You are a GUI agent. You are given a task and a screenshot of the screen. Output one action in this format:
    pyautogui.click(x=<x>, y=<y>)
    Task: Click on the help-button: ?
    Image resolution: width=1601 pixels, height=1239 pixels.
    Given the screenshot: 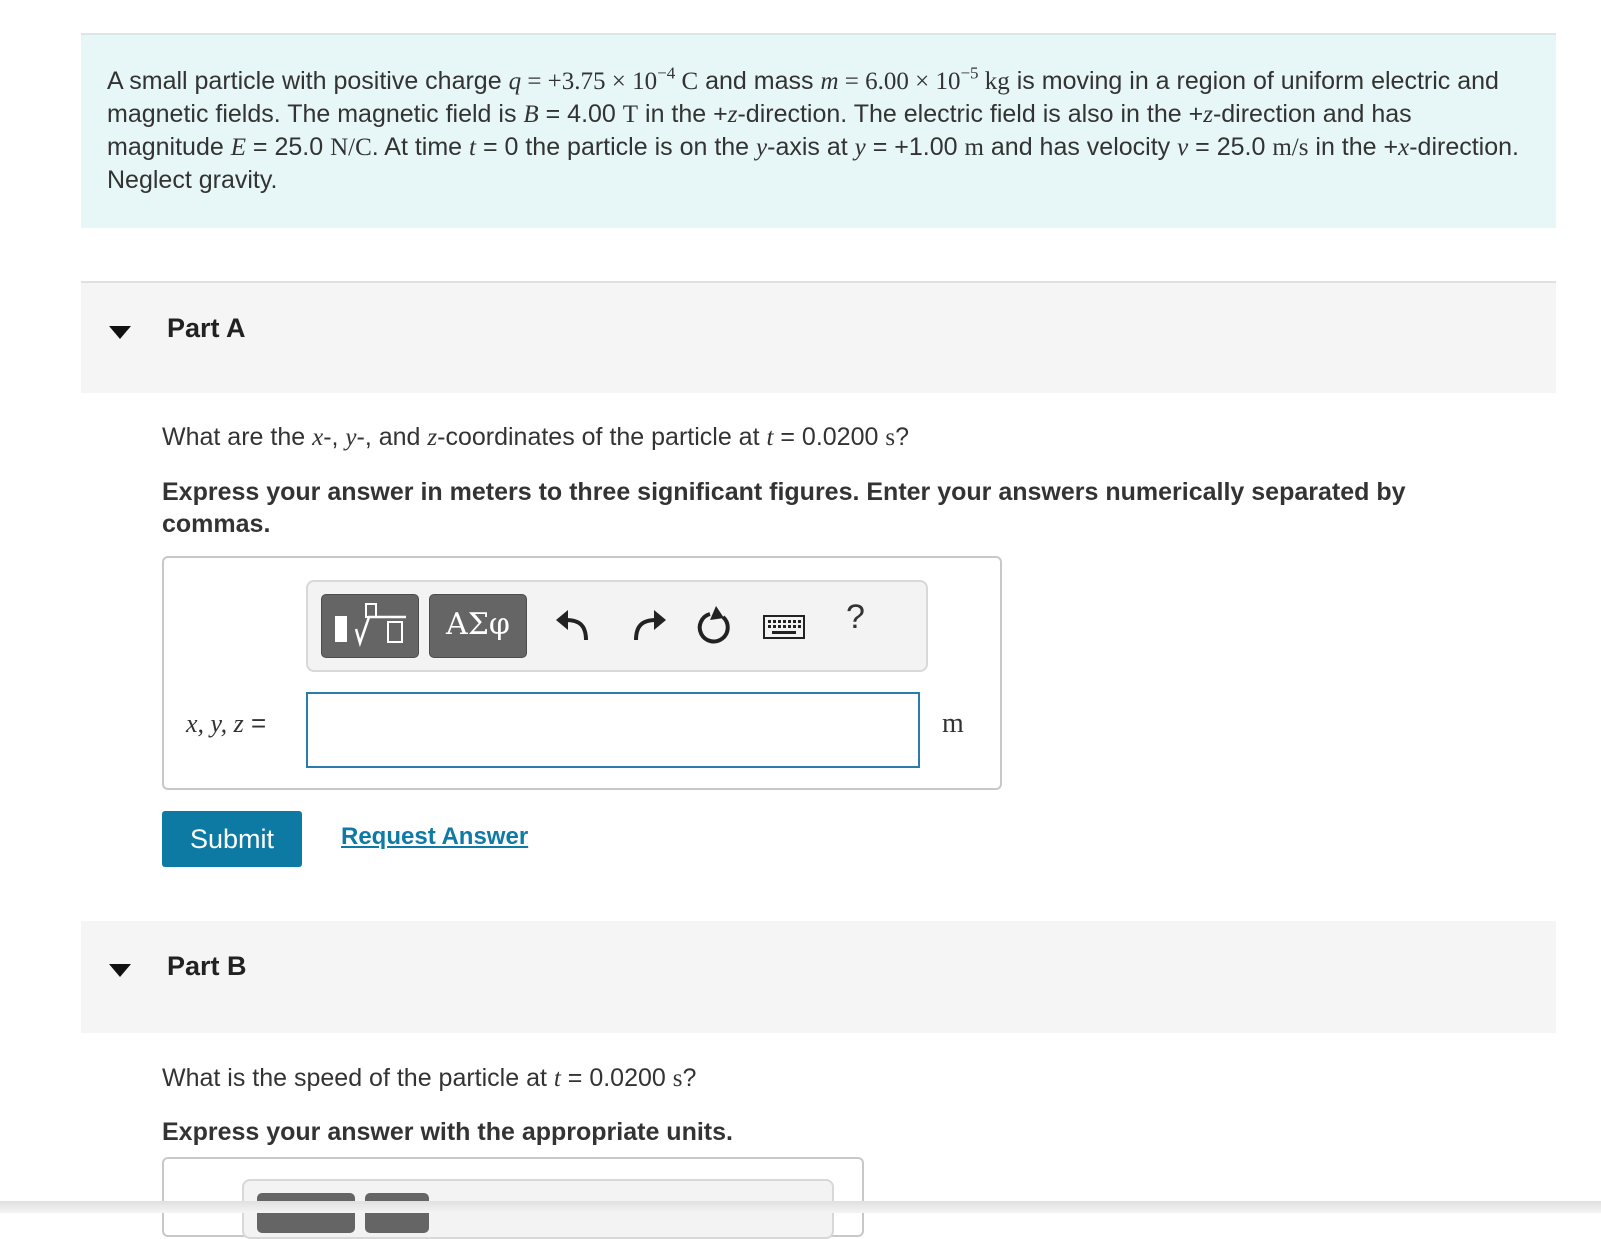 What is the action you would take?
    pyautogui.click(x=855, y=617)
    